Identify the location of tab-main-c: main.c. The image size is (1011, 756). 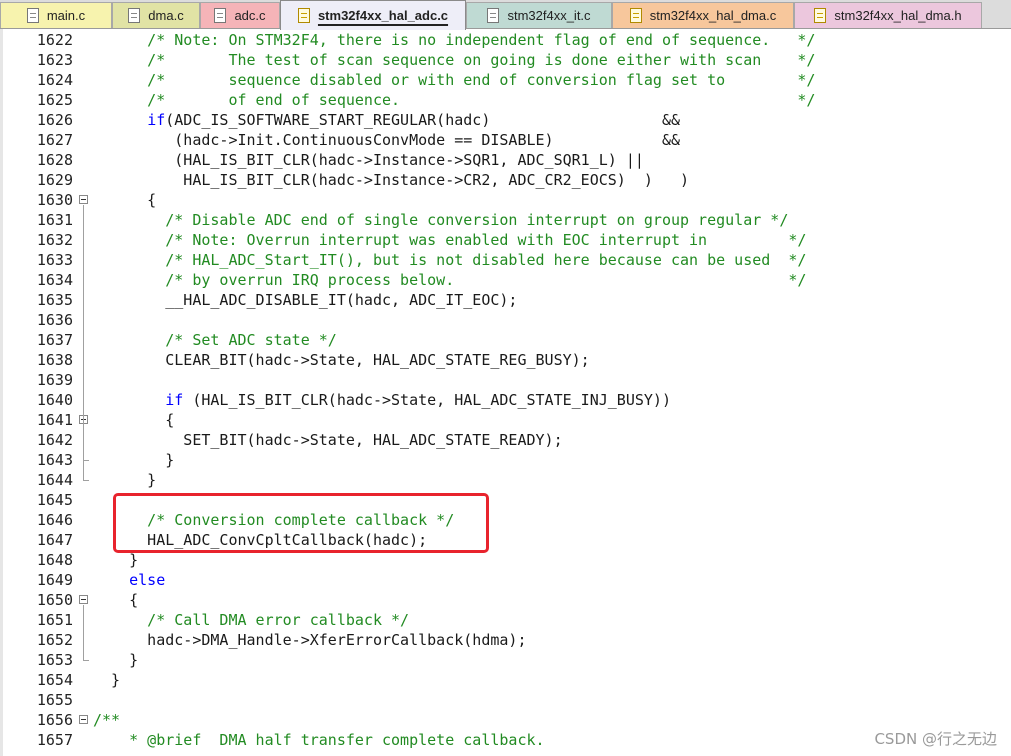
(56, 15).